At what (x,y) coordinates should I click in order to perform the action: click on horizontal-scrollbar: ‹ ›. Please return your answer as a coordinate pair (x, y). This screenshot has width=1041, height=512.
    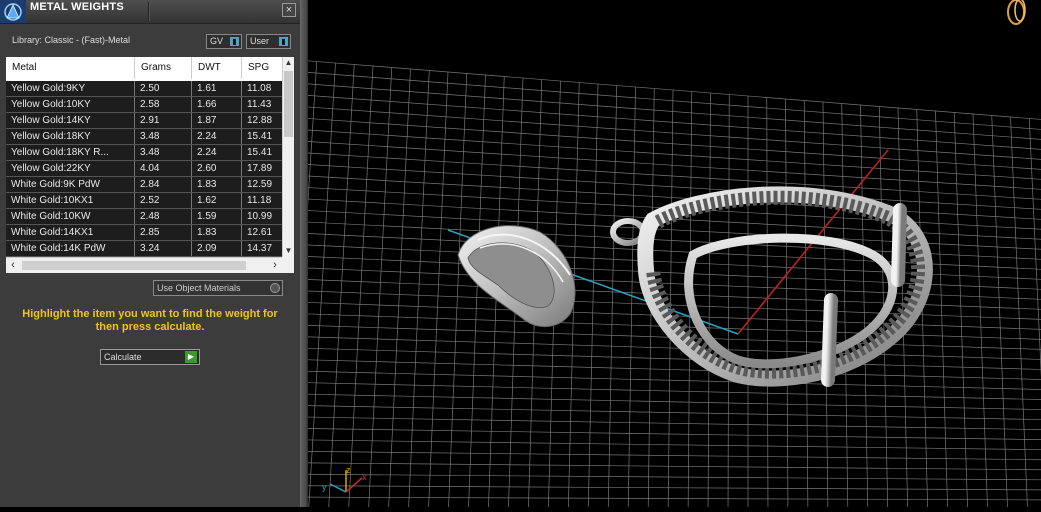
    Looking at the image, I should click on (144, 265).